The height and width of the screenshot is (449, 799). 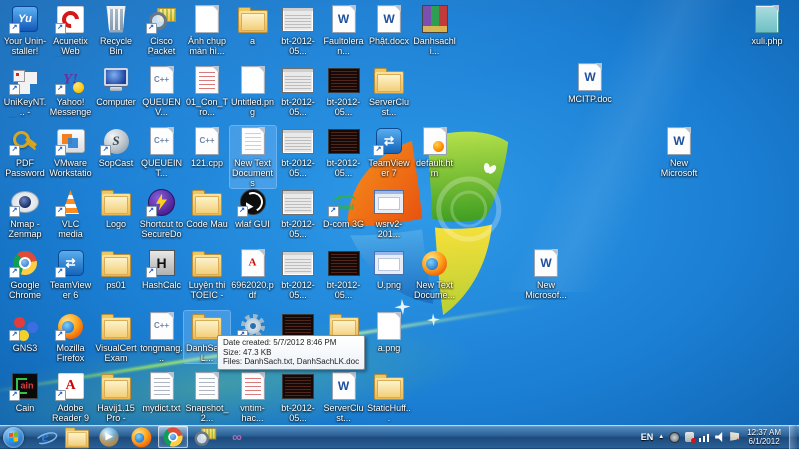 What do you see at coordinates (344, 208) in the screenshot?
I see `desktop-icon-d-com-3g: viettel ↗ D-com 3G` at bounding box center [344, 208].